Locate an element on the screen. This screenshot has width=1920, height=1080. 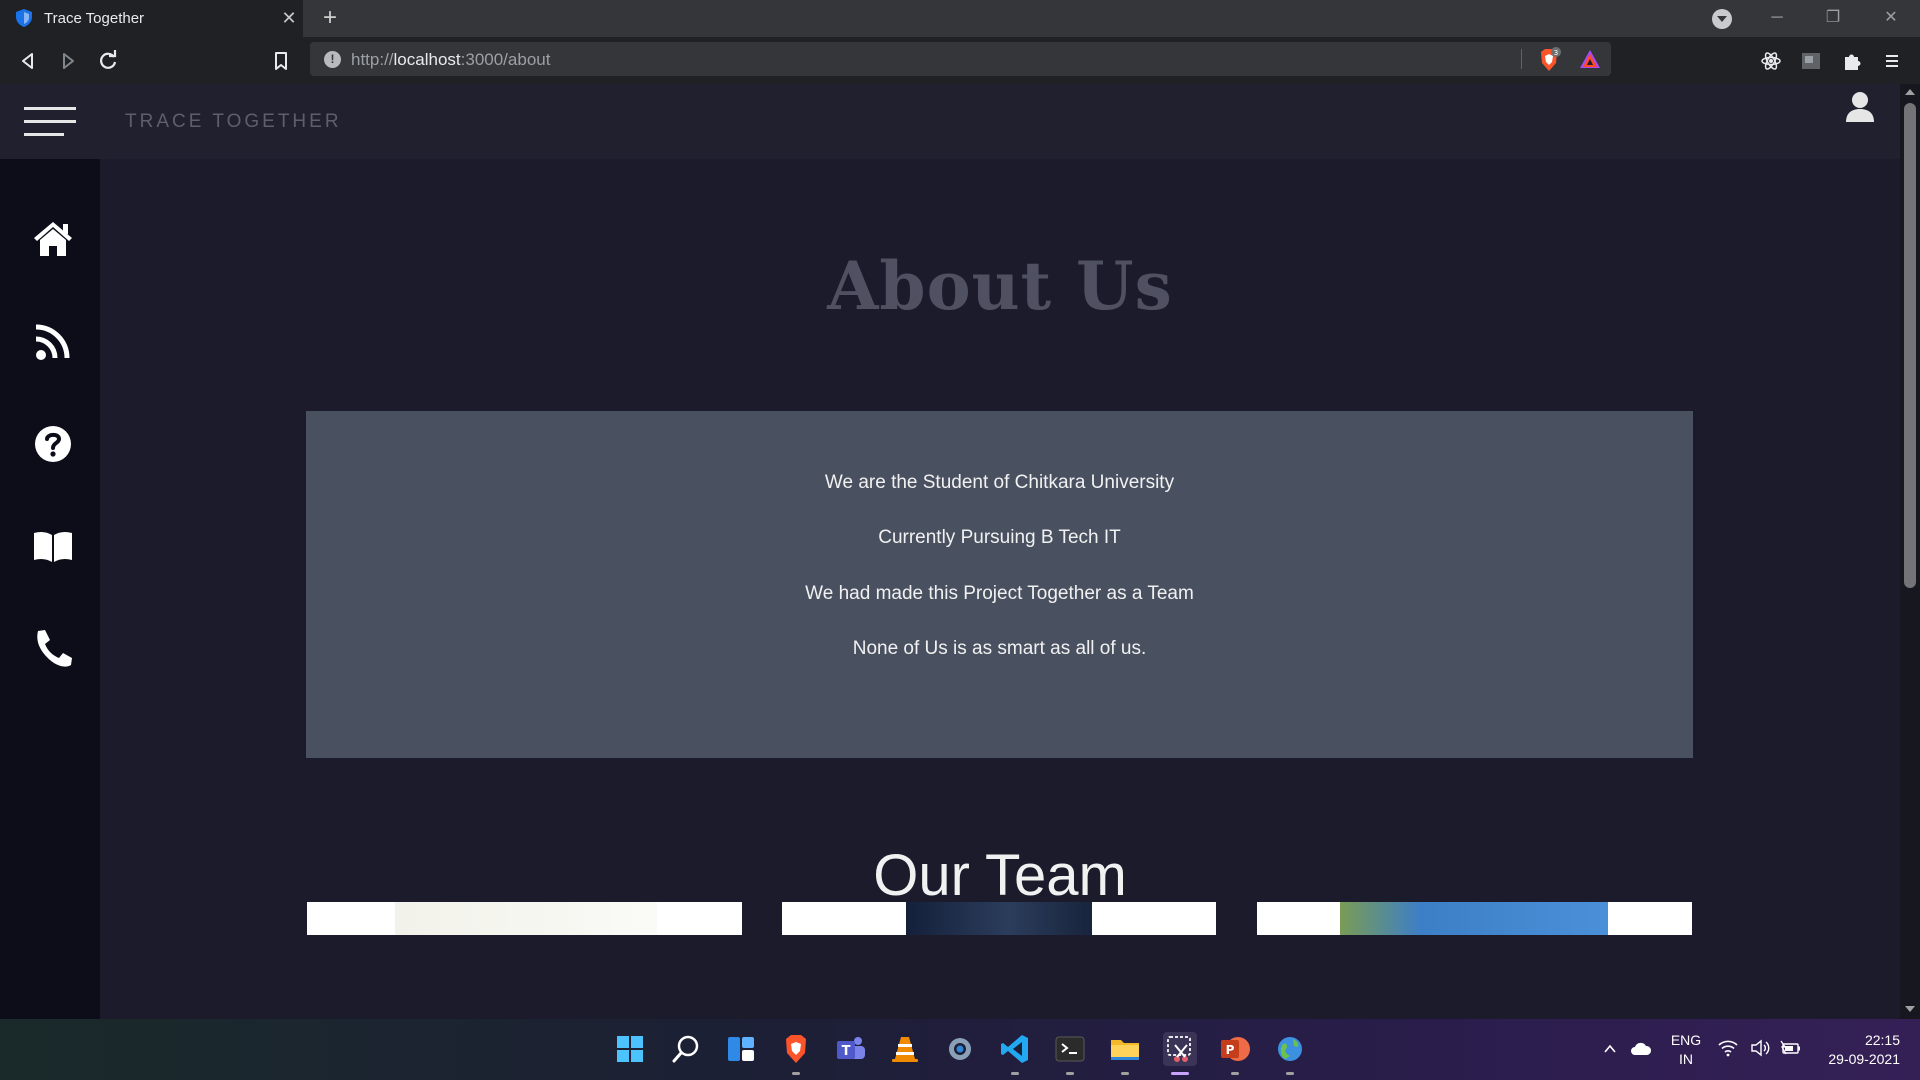
browser-tab-bar: Trace Together ✕ + ─ ❐ ✕ is located at coordinates (960, 18).